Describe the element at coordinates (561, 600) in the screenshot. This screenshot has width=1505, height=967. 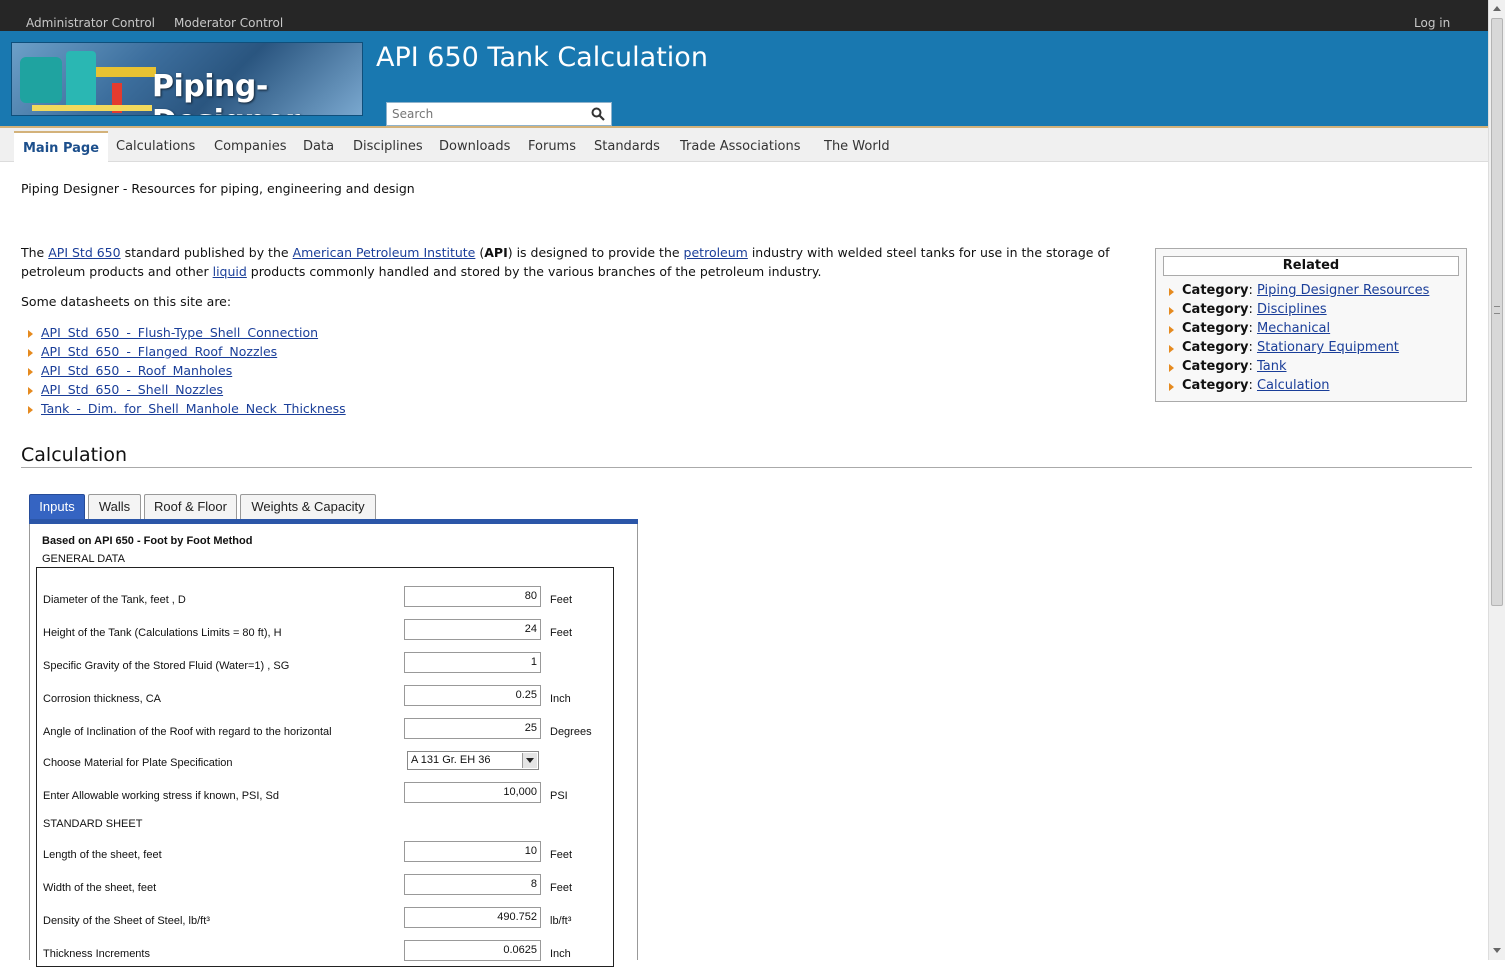
I see `diameter-unit: Feet` at that location.